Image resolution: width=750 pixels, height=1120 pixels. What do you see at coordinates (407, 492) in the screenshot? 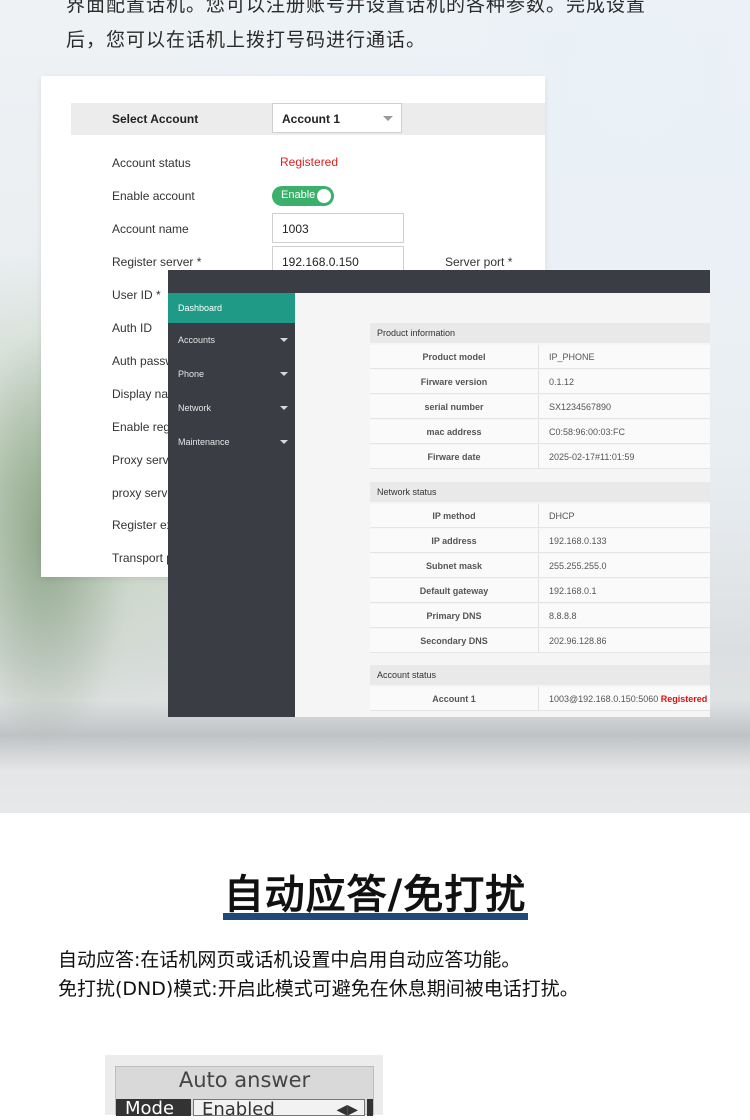
I see `section-title-text: Network status` at bounding box center [407, 492].